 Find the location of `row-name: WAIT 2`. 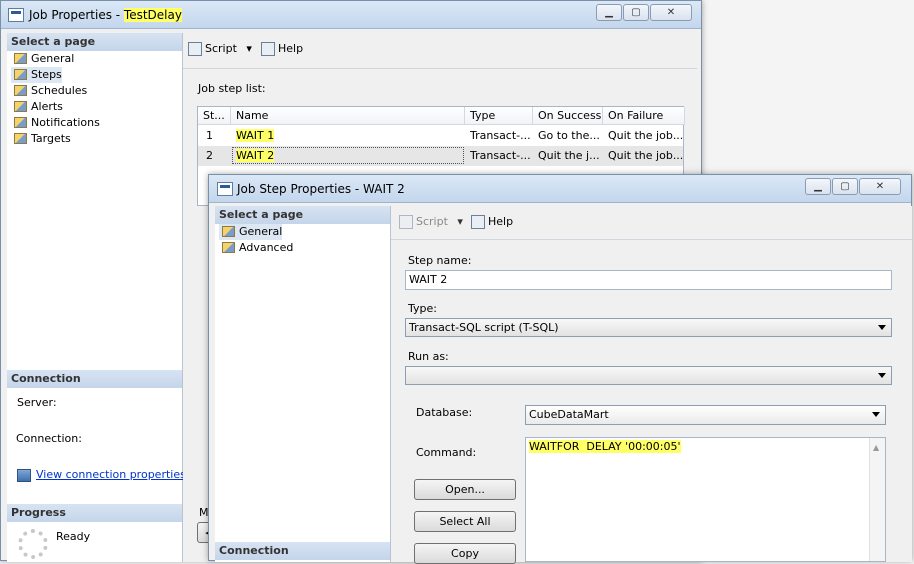

row-name: WAIT 2 is located at coordinates (348, 155).